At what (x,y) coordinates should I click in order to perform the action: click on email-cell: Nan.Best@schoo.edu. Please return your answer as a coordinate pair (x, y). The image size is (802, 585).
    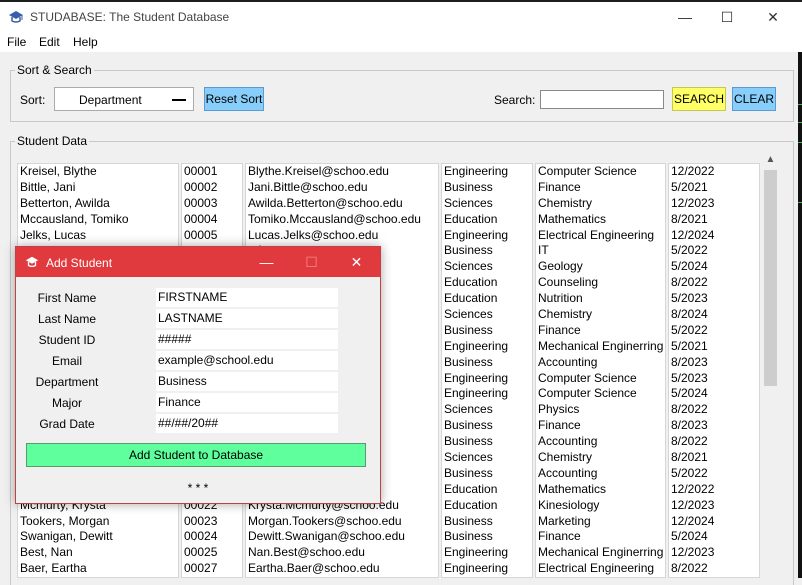
    Looking at the image, I should click on (342, 553).